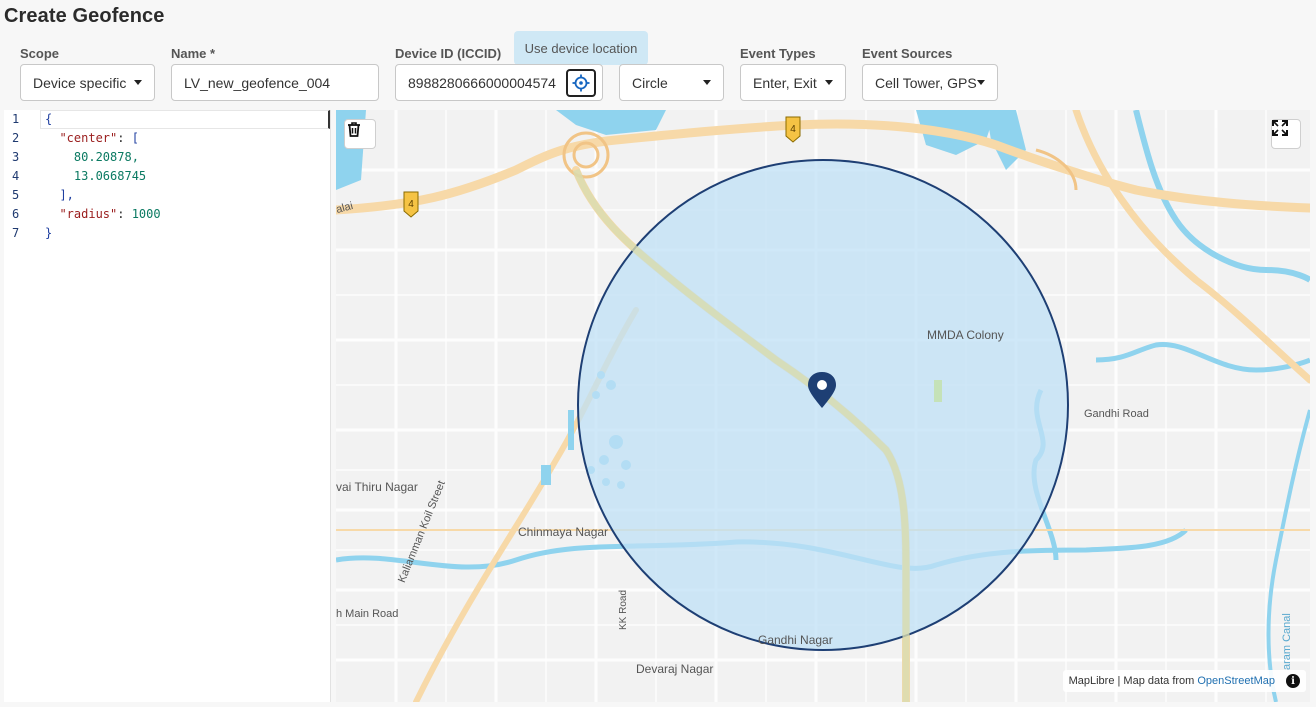 Image resolution: width=1316 pixels, height=707 pixels. I want to click on code-line: "center": [, so click(99, 138).